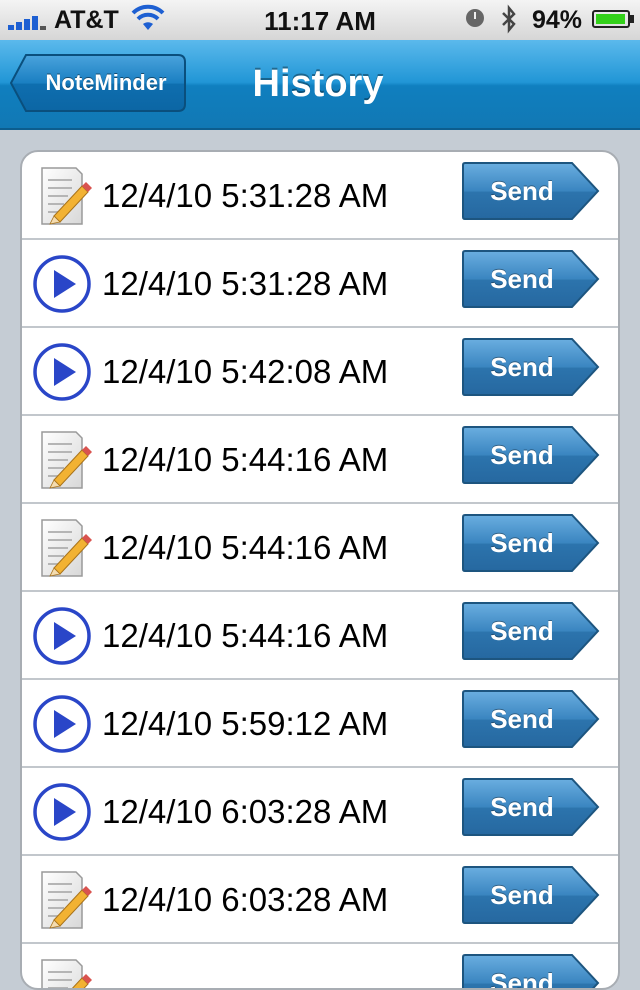 Image resolution: width=640 pixels, height=990 pixels. What do you see at coordinates (320, 967) in the screenshot?
I see `history-row: Send` at bounding box center [320, 967].